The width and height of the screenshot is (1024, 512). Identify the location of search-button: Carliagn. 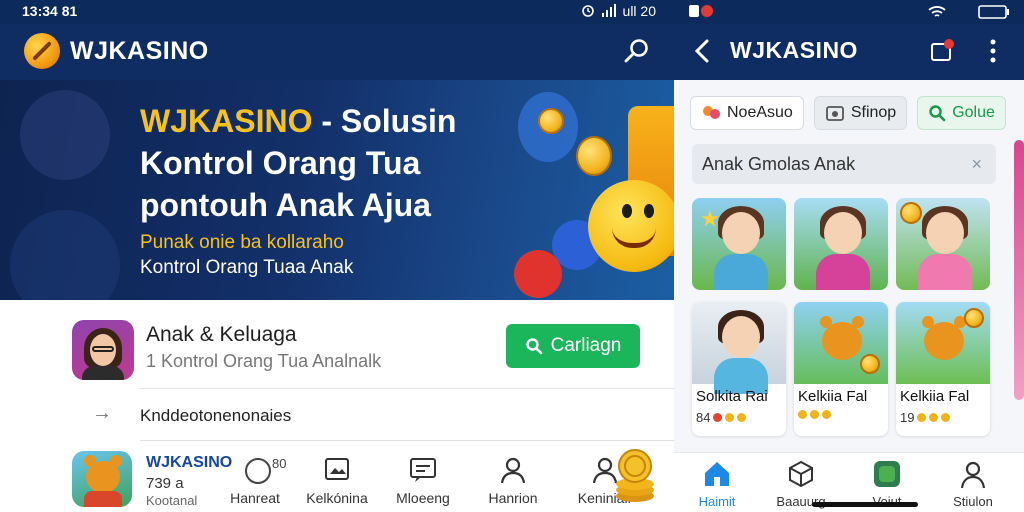
(573, 346).